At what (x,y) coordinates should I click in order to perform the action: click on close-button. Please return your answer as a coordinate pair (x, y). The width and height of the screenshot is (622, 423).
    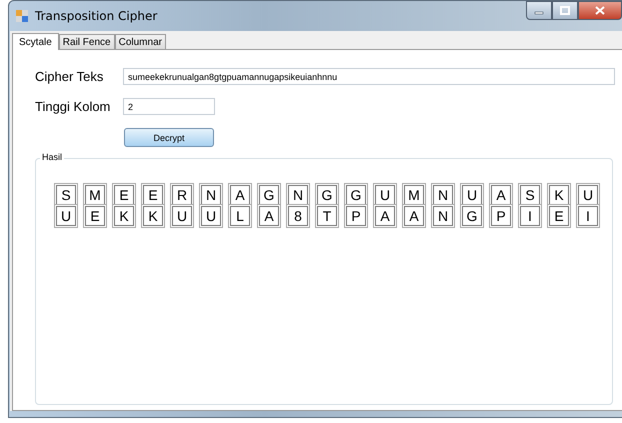
    Looking at the image, I should click on (600, 10).